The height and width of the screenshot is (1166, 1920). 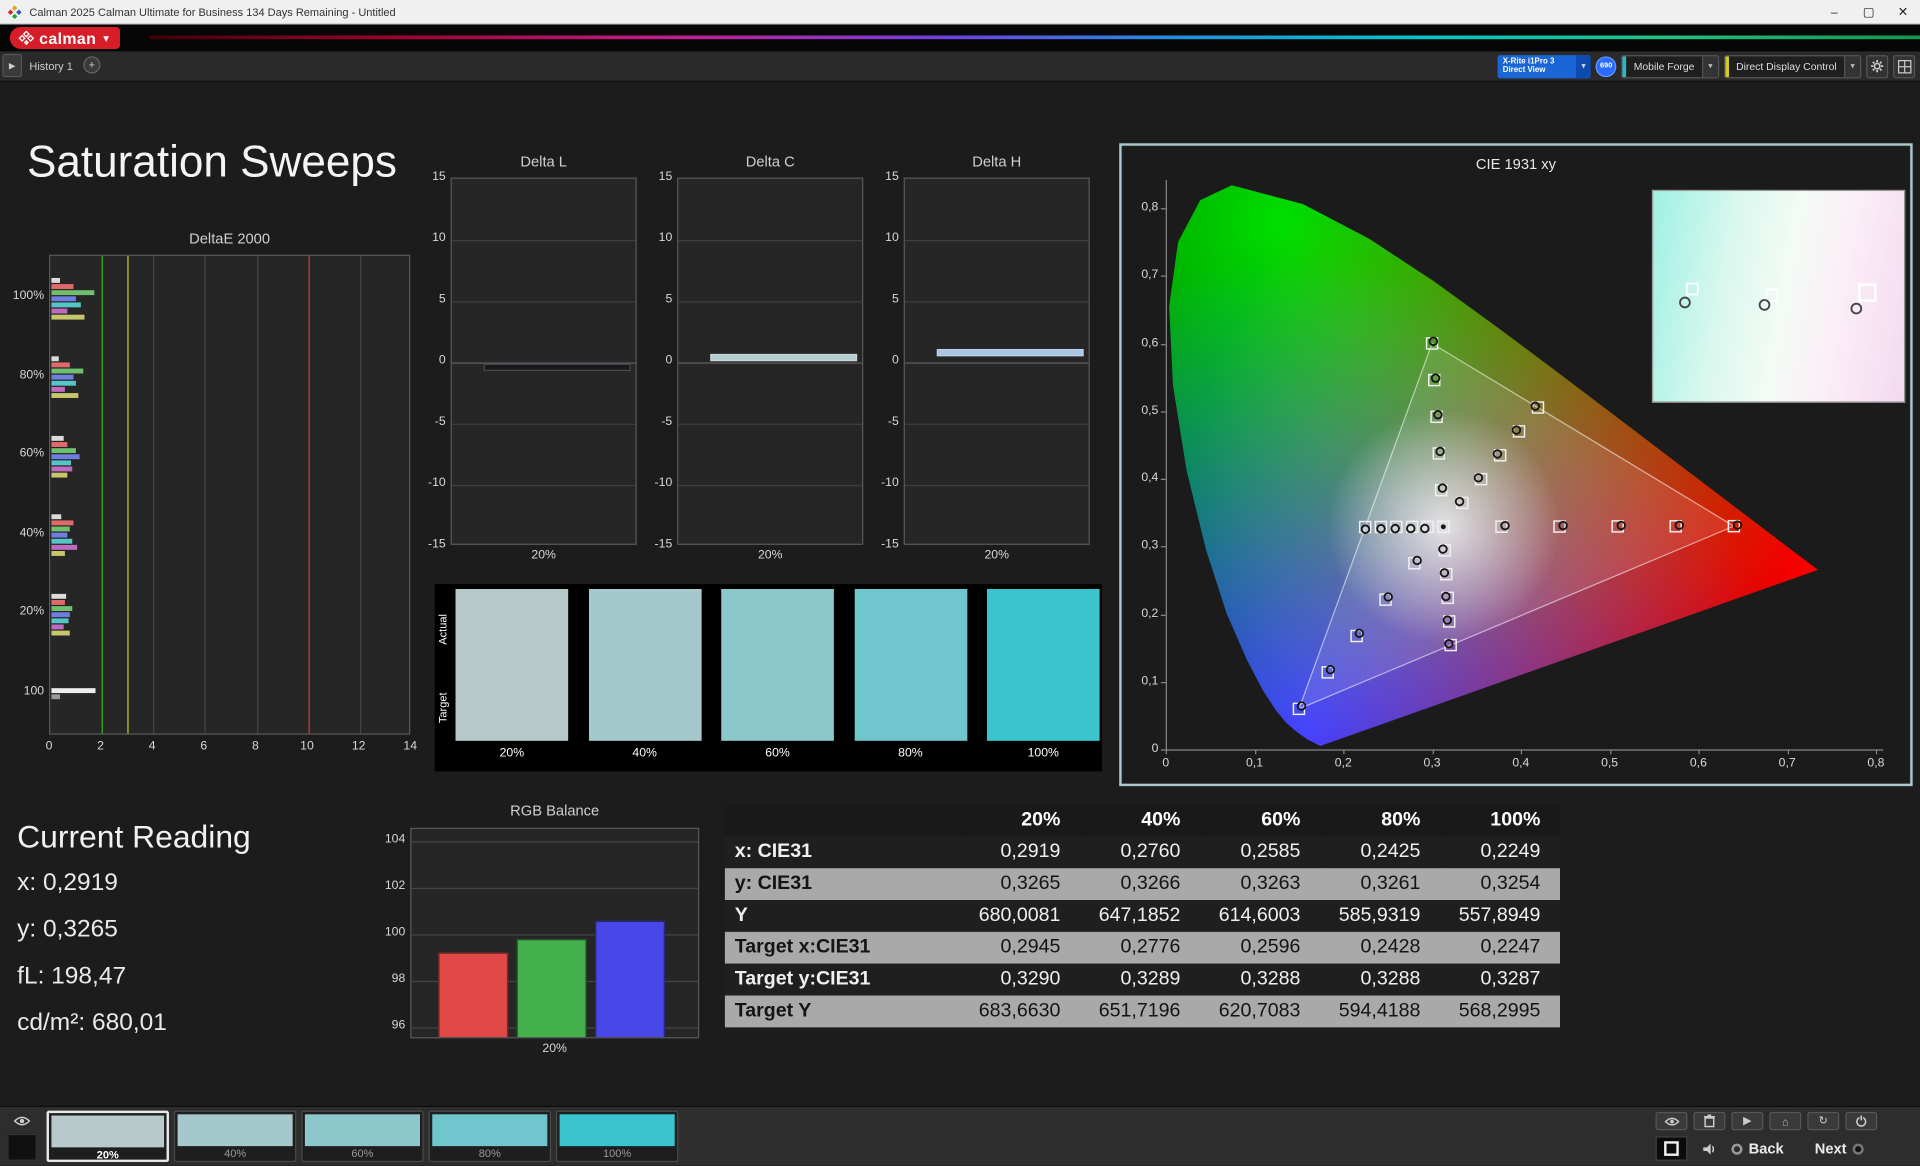 I want to click on home-button: ⌂, so click(x=1785, y=1121).